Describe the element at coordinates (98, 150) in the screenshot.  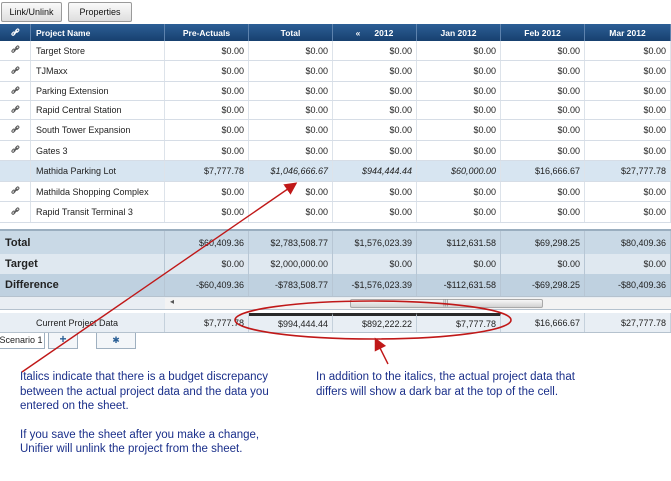
I see `project-name-cell: Gates 3` at that location.